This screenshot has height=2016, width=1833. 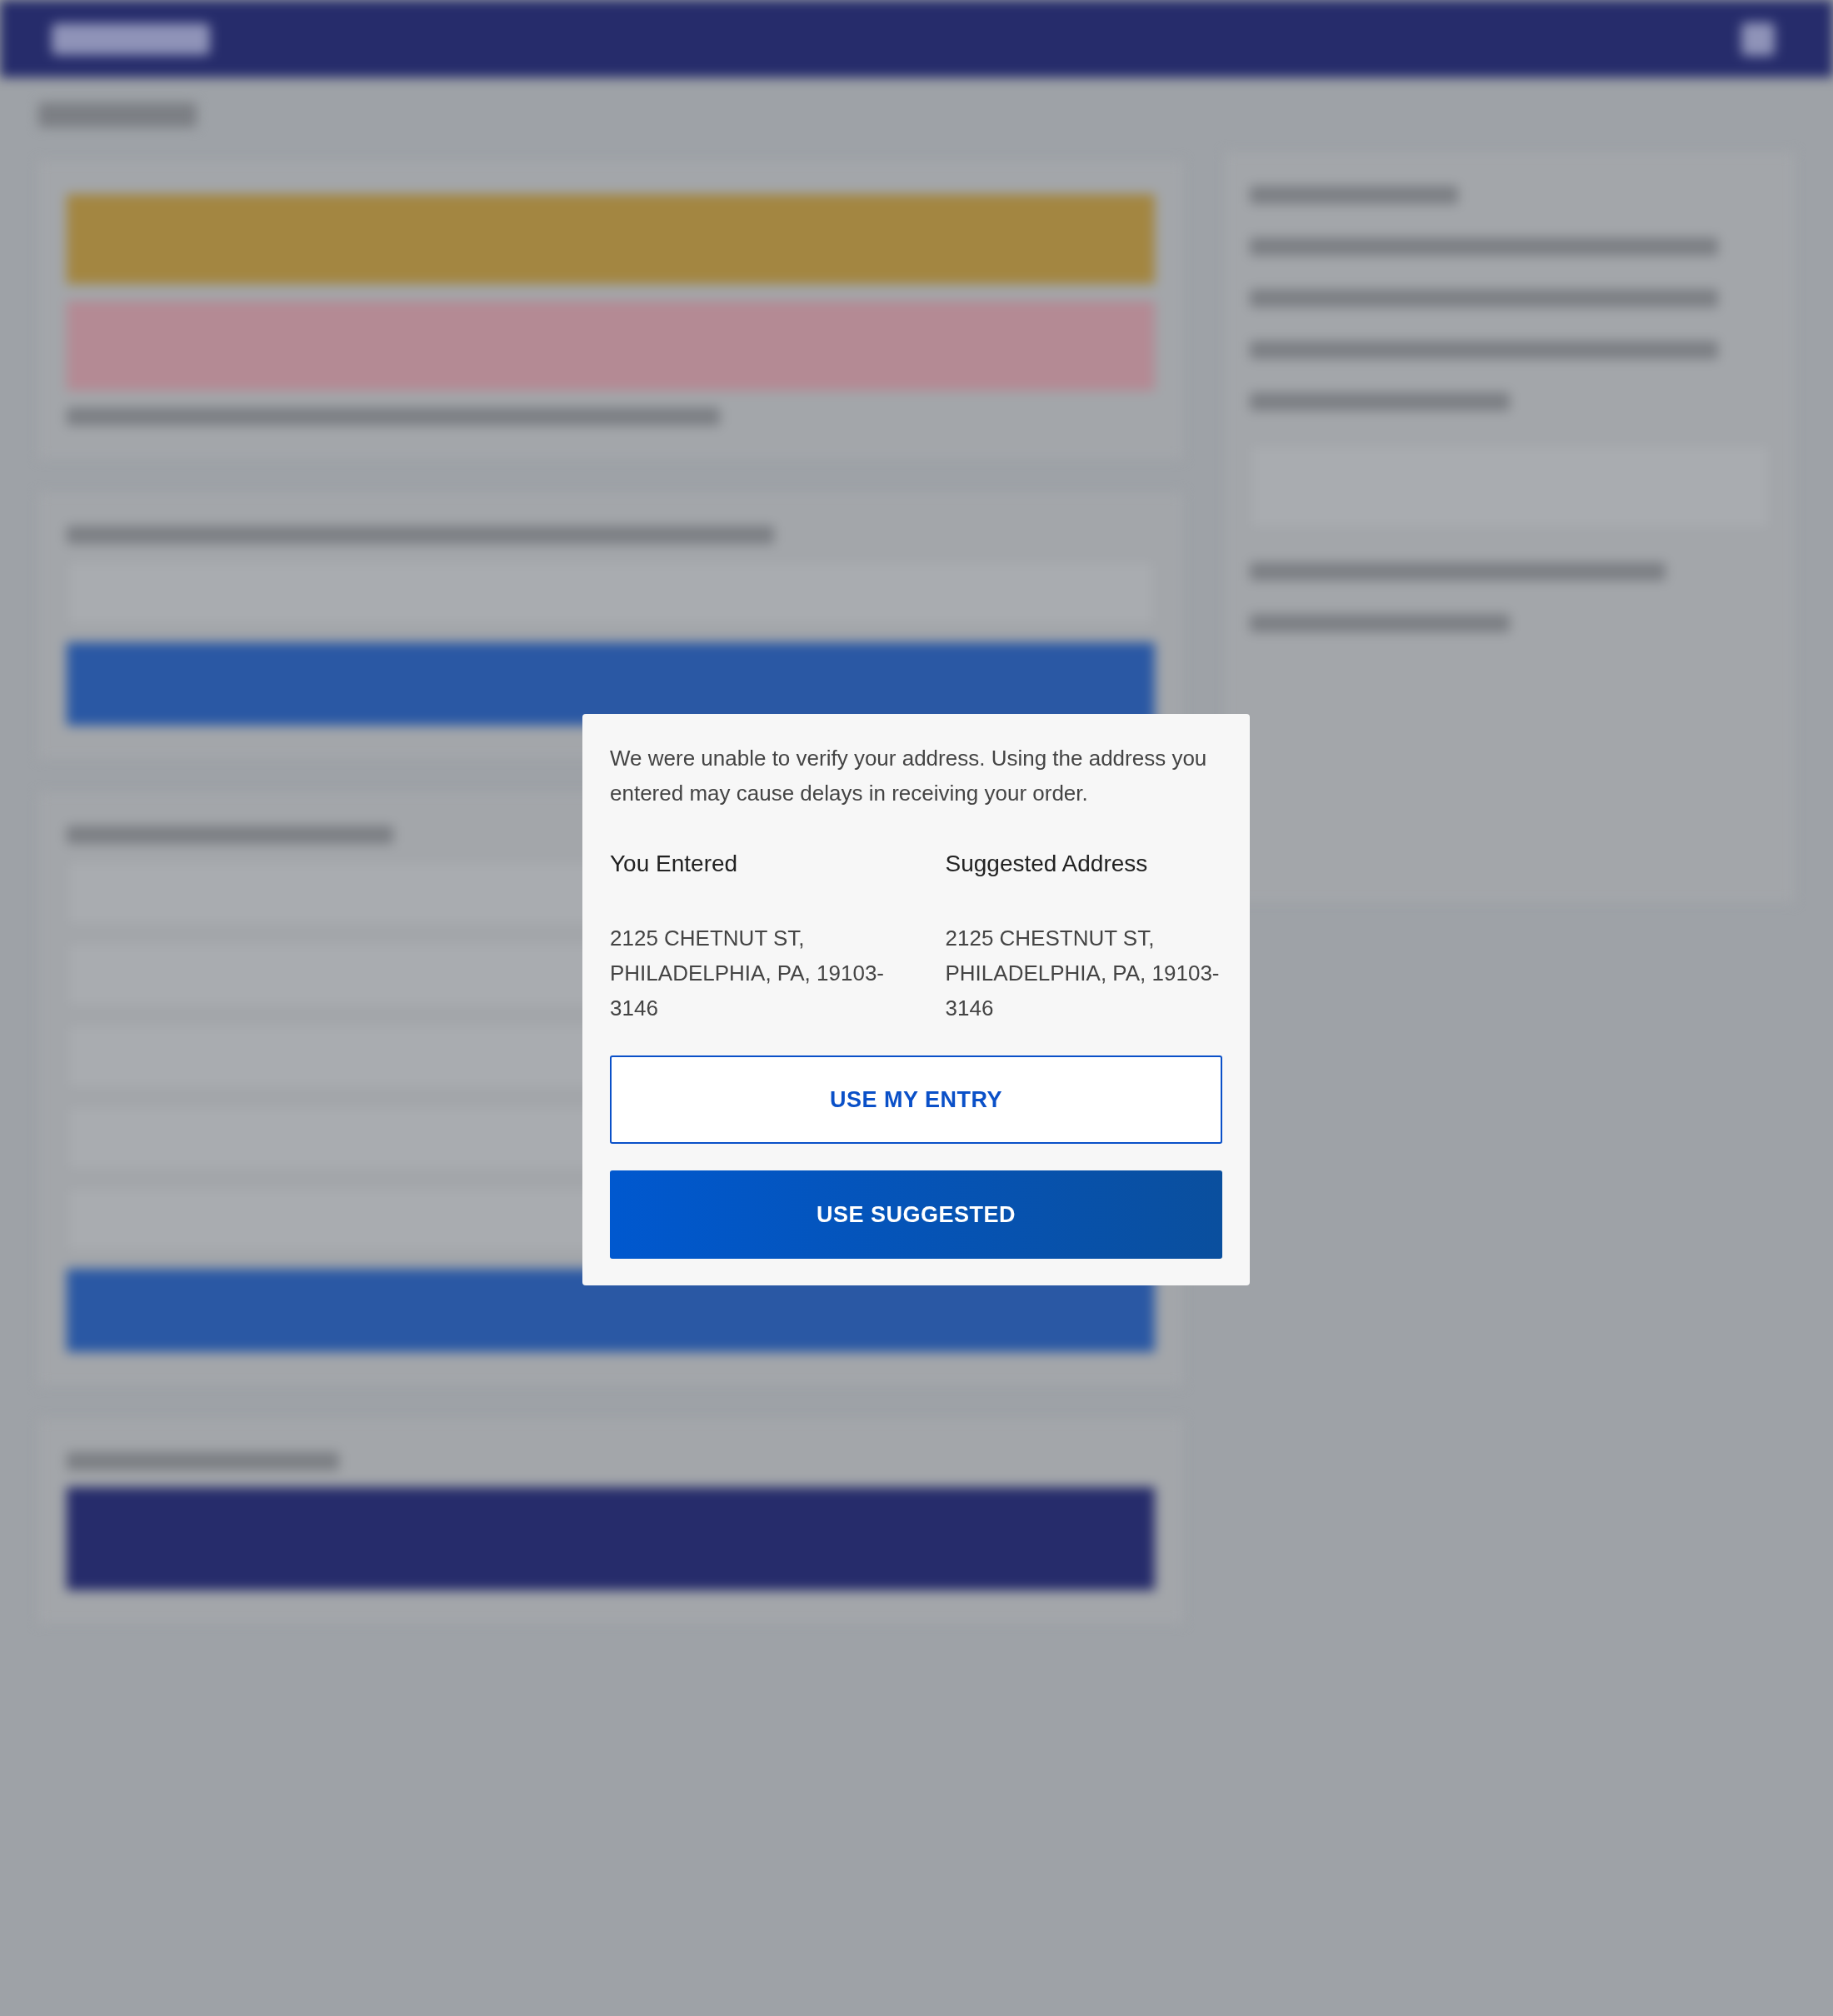 I want to click on address-heading: You Entered, so click(x=674, y=864).